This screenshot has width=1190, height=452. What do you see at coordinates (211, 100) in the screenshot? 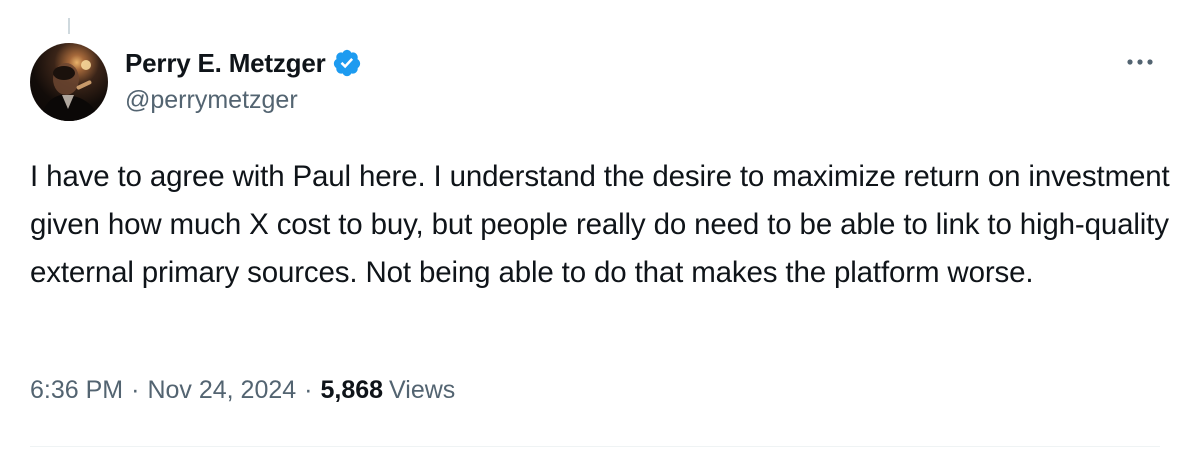
I see `author-handle: @perrymetzger` at bounding box center [211, 100].